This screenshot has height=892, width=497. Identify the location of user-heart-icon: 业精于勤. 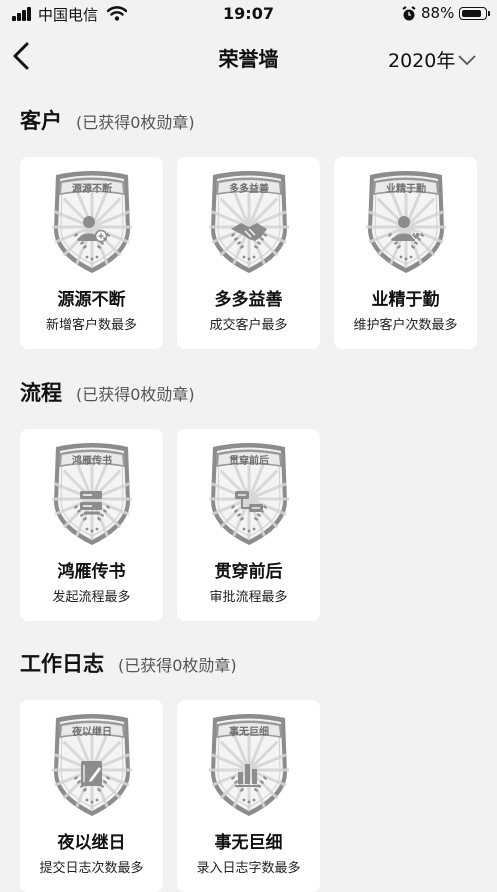
(406, 222).